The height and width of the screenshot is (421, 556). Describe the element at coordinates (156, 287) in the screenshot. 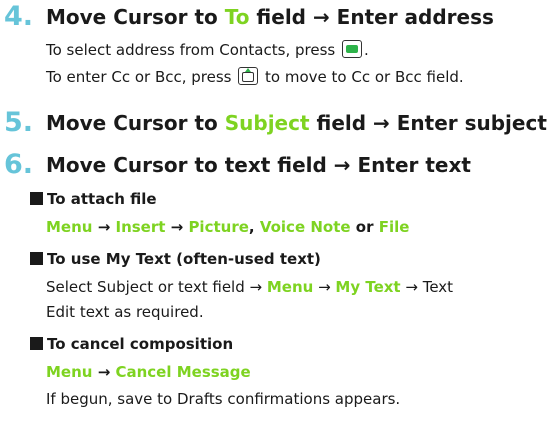

I see `my-text-pre: Select Subject or text field →` at that location.